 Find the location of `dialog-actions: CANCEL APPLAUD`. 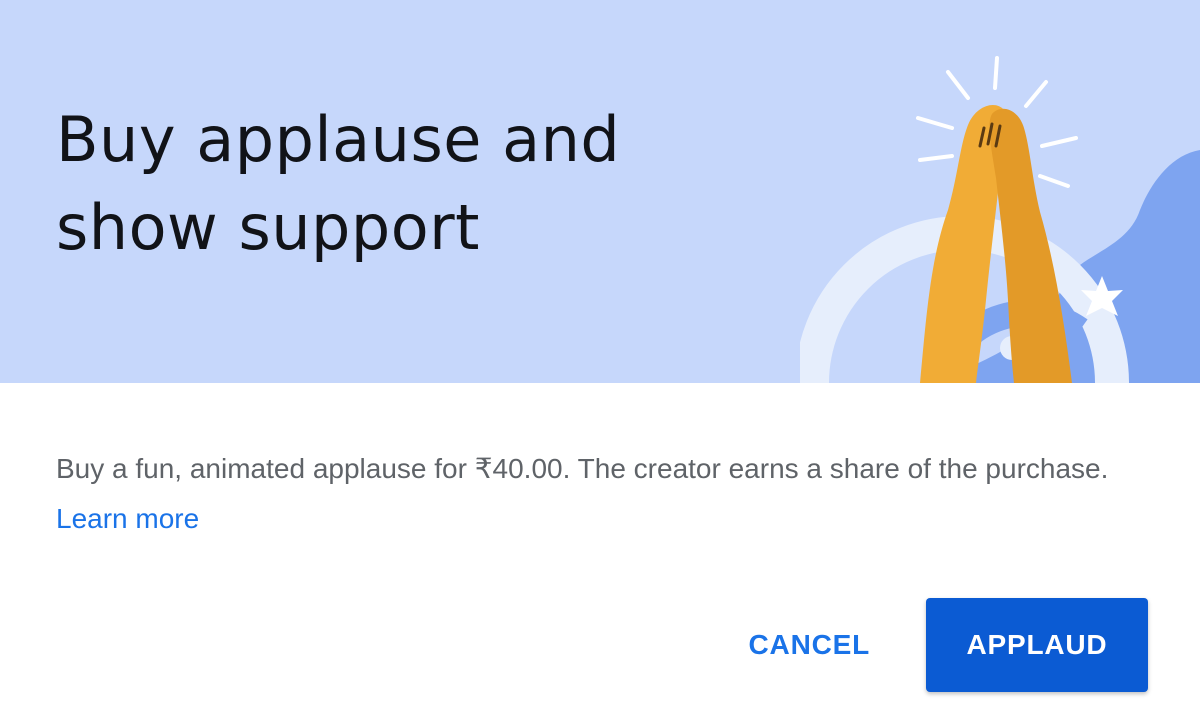

dialog-actions: CANCEL APPLAUD is located at coordinates (933, 645).